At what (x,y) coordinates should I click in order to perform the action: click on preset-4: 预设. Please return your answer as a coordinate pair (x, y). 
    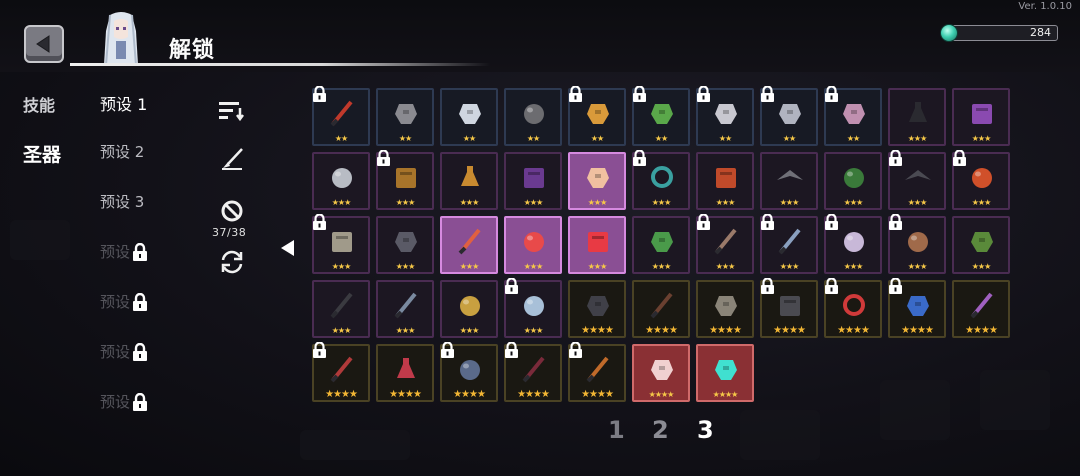
    Looking at the image, I should click on (124, 251).